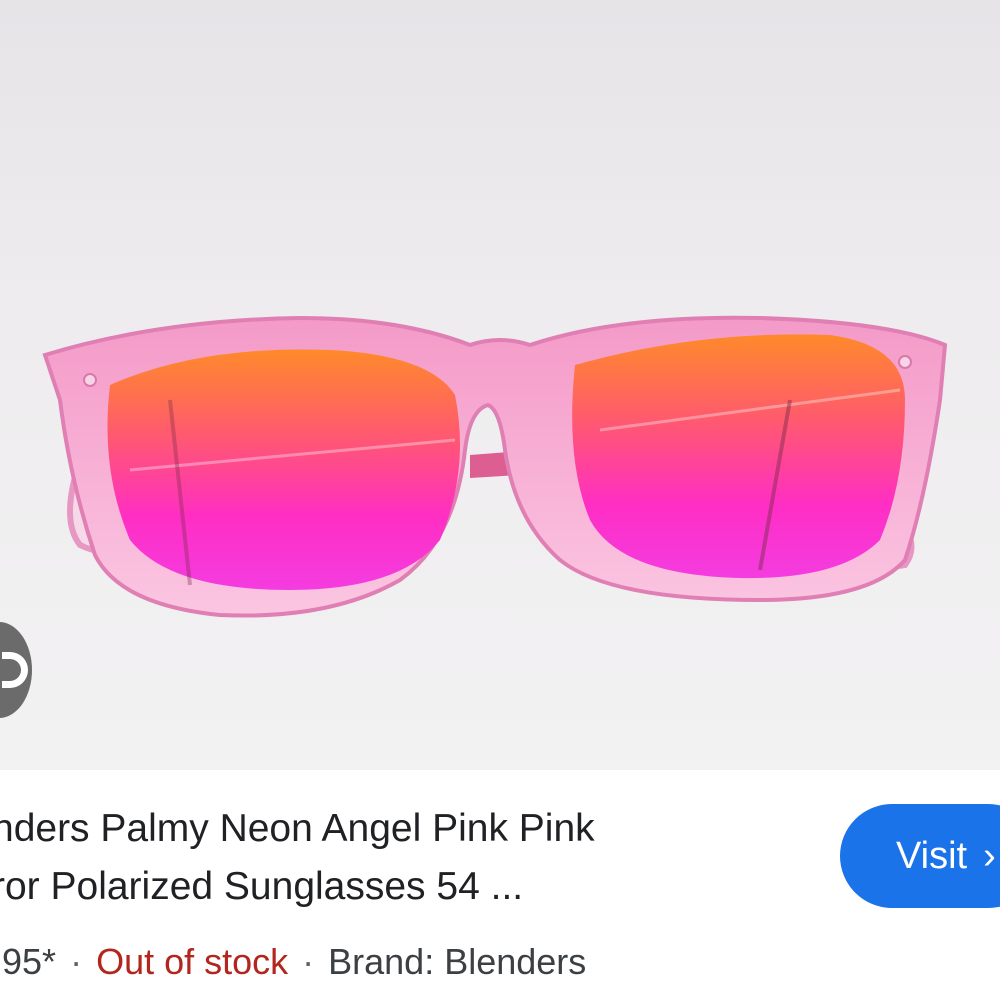 This screenshot has width=1000, height=1000. I want to click on visit-button: Visit ›, so click(920, 856).